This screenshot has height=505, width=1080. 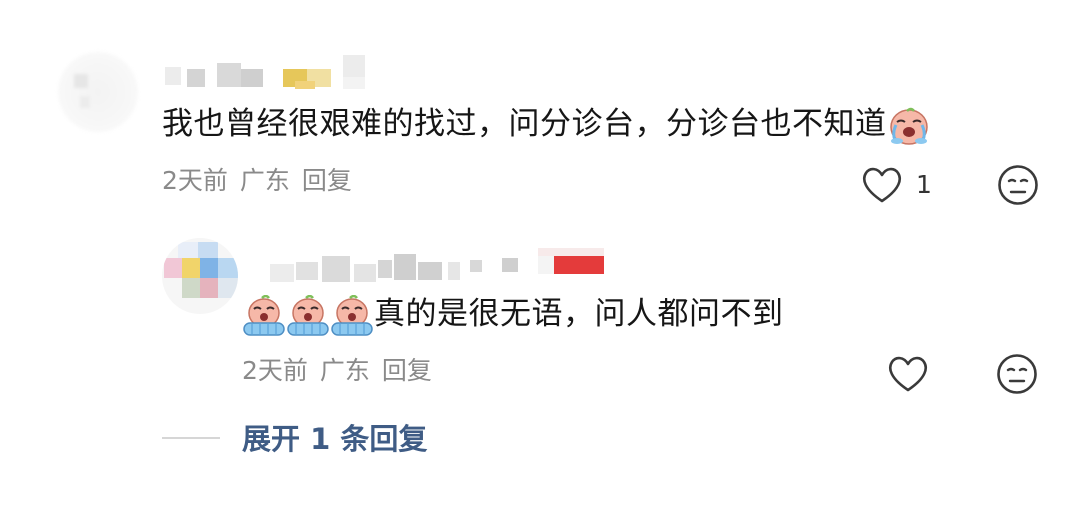 I want to click on reply-text: 真的是很无语，问人都问不到, so click(x=579, y=314).